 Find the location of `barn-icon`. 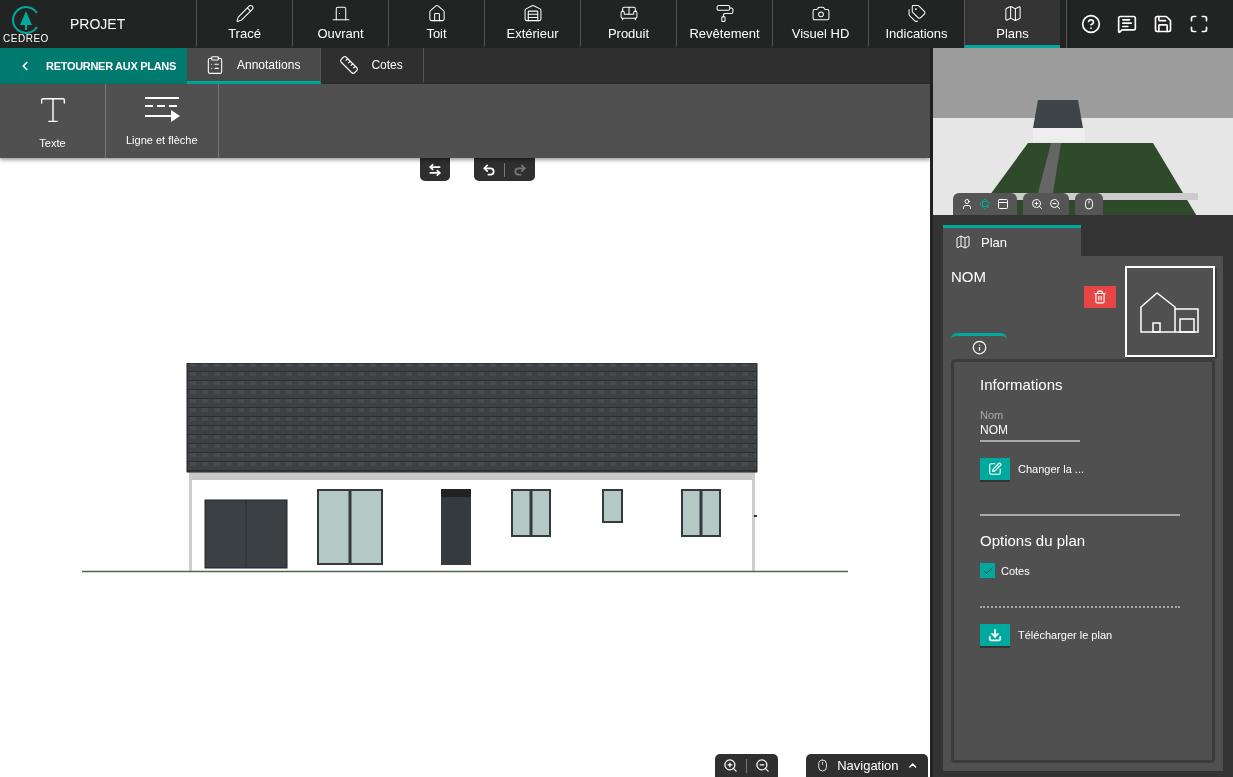

barn-icon is located at coordinates (532, 13).